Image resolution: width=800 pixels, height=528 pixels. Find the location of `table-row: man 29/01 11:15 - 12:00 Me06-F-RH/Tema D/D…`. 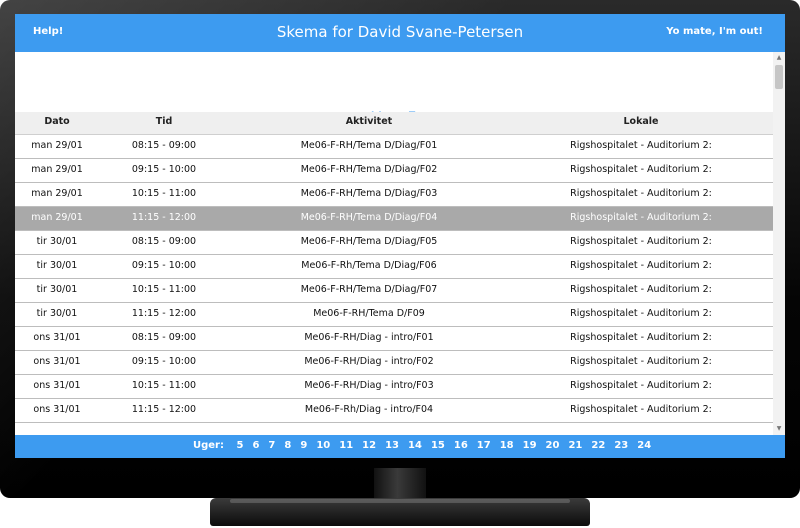

table-row: man 29/01 11:15 - 12:00 Me06-F-RH/Tema D/D… is located at coordinates (394, 219).